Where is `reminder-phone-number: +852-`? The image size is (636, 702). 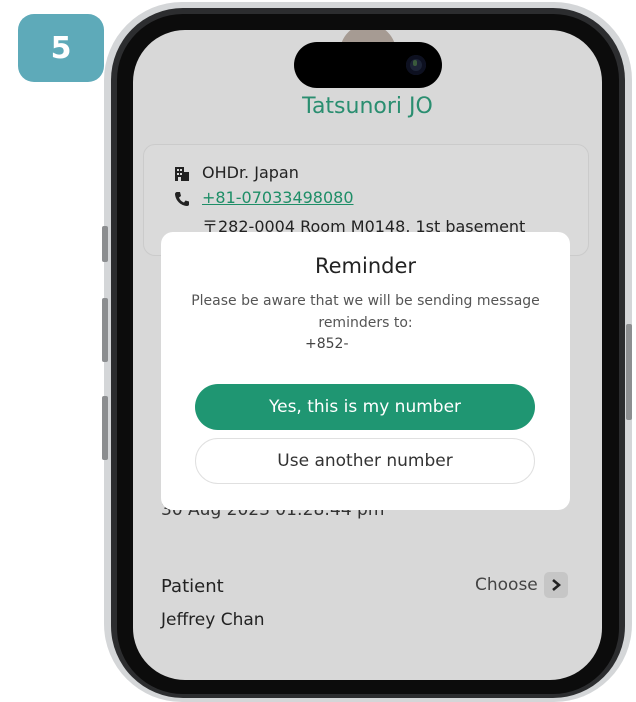
reminder-phone-number: +852- is located at coordinates (327, 344).